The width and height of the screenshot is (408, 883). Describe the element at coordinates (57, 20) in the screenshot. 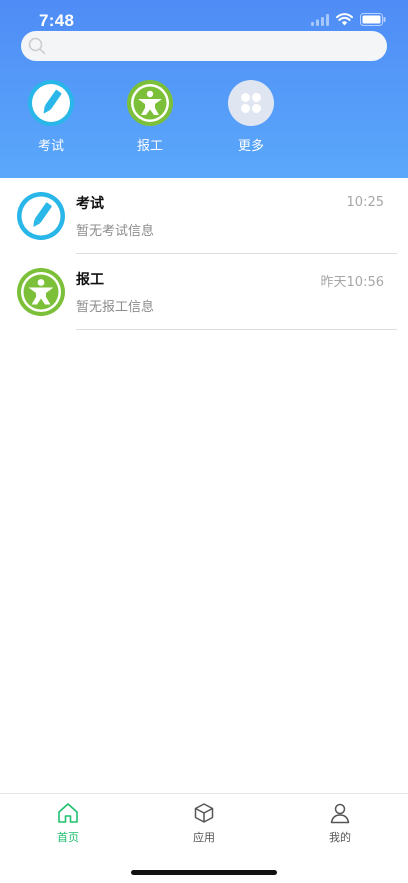

I see `status-time: 7:48` at that location.